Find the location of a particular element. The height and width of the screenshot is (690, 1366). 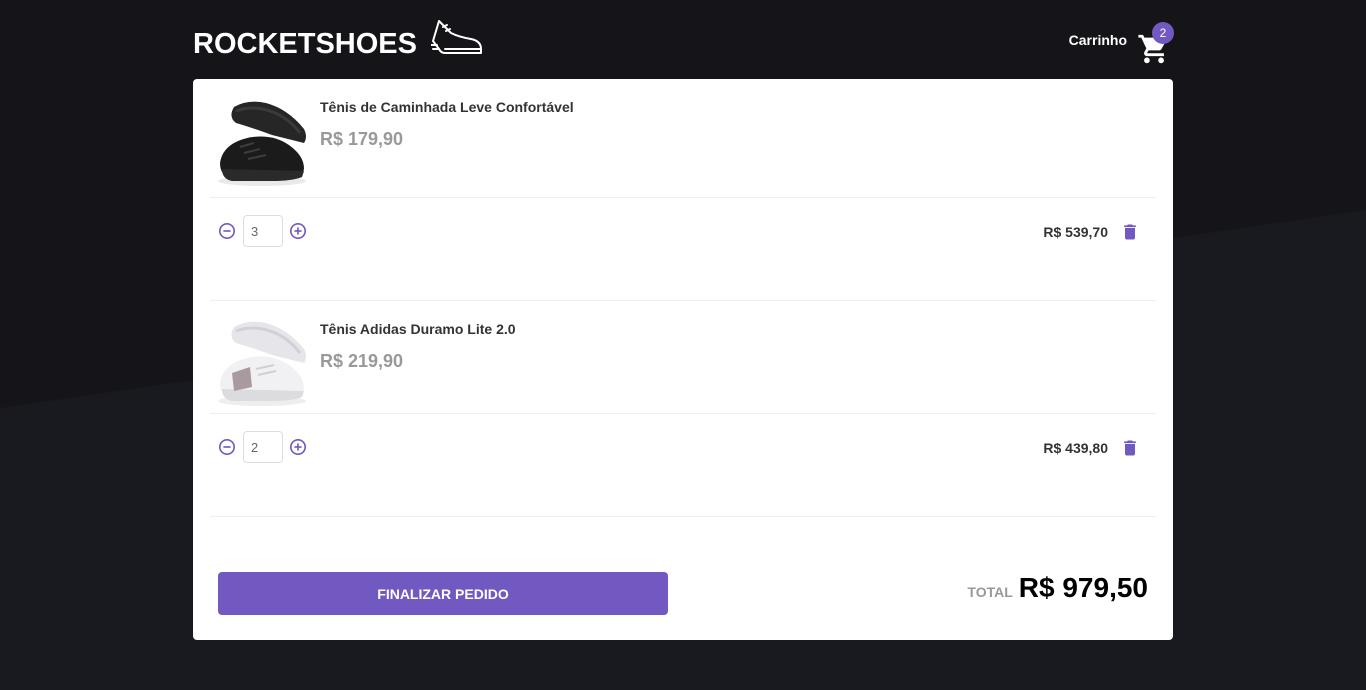

cart-count-badge: 2 is located at coordinates (1163, 33).